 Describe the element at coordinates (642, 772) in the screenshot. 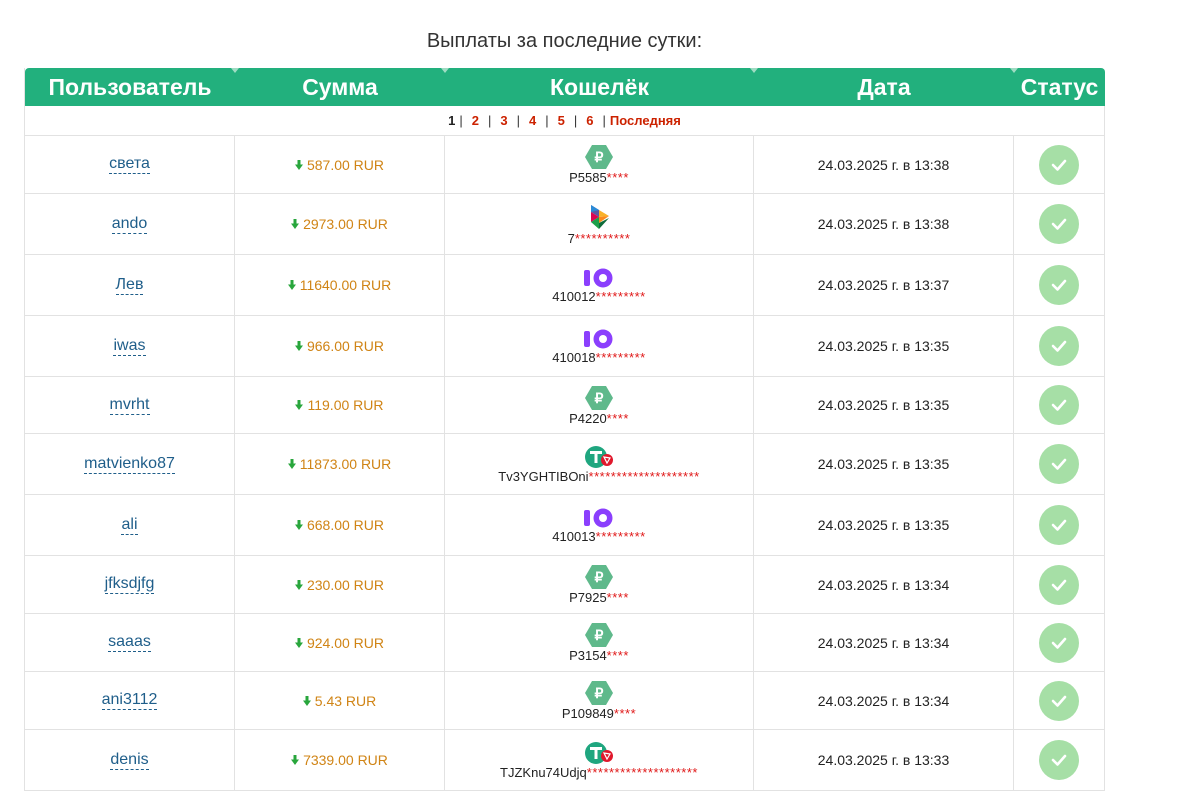

I see `wallet-mask: ********************` at that location.